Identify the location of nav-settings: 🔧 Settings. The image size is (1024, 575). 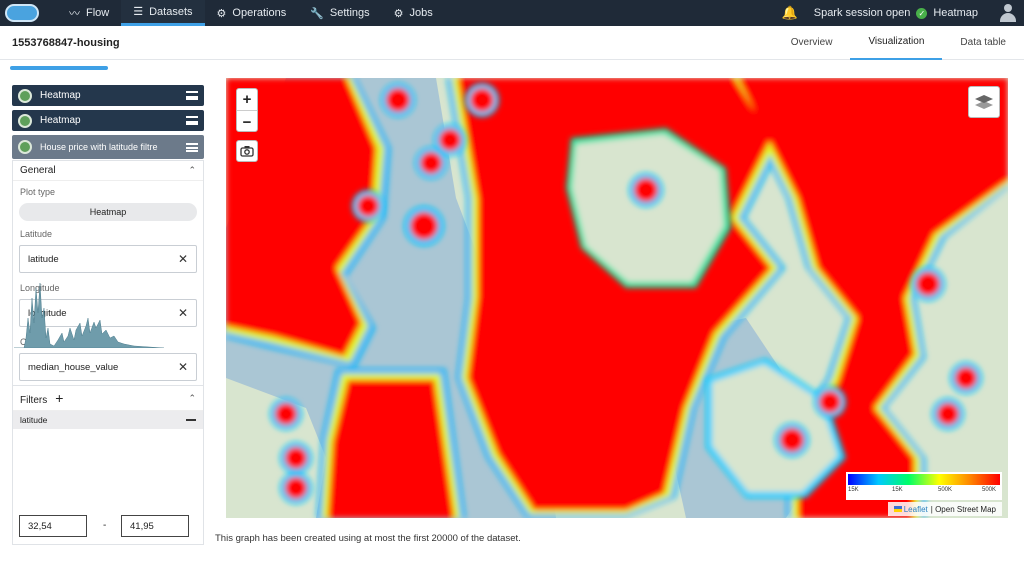
(339, 13).